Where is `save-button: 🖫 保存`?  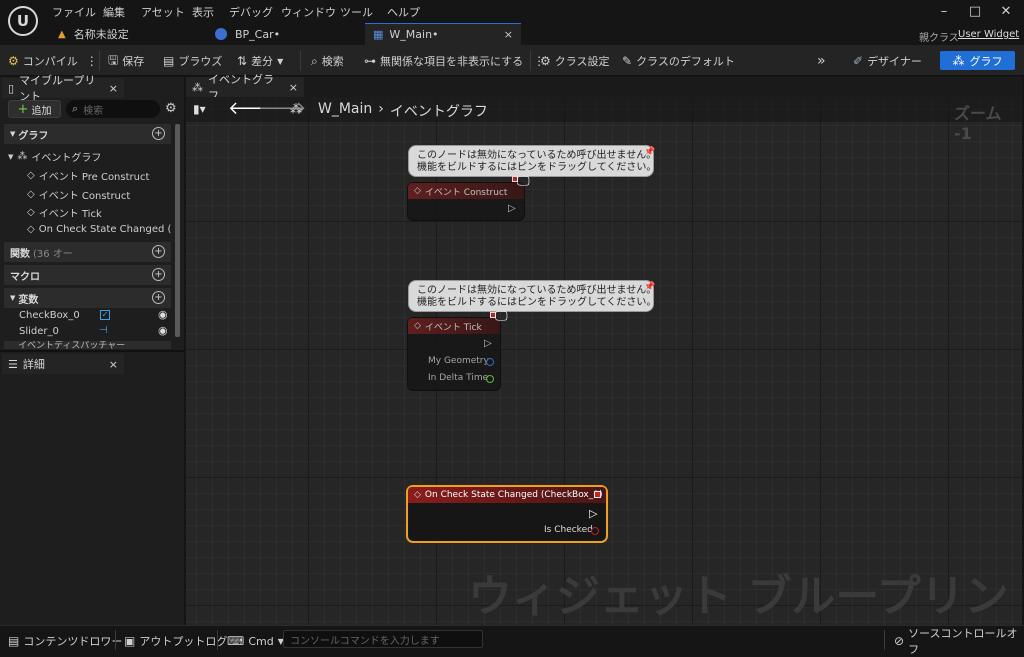
save-button: 🖫 保存 is located at coordinates (126, 61).